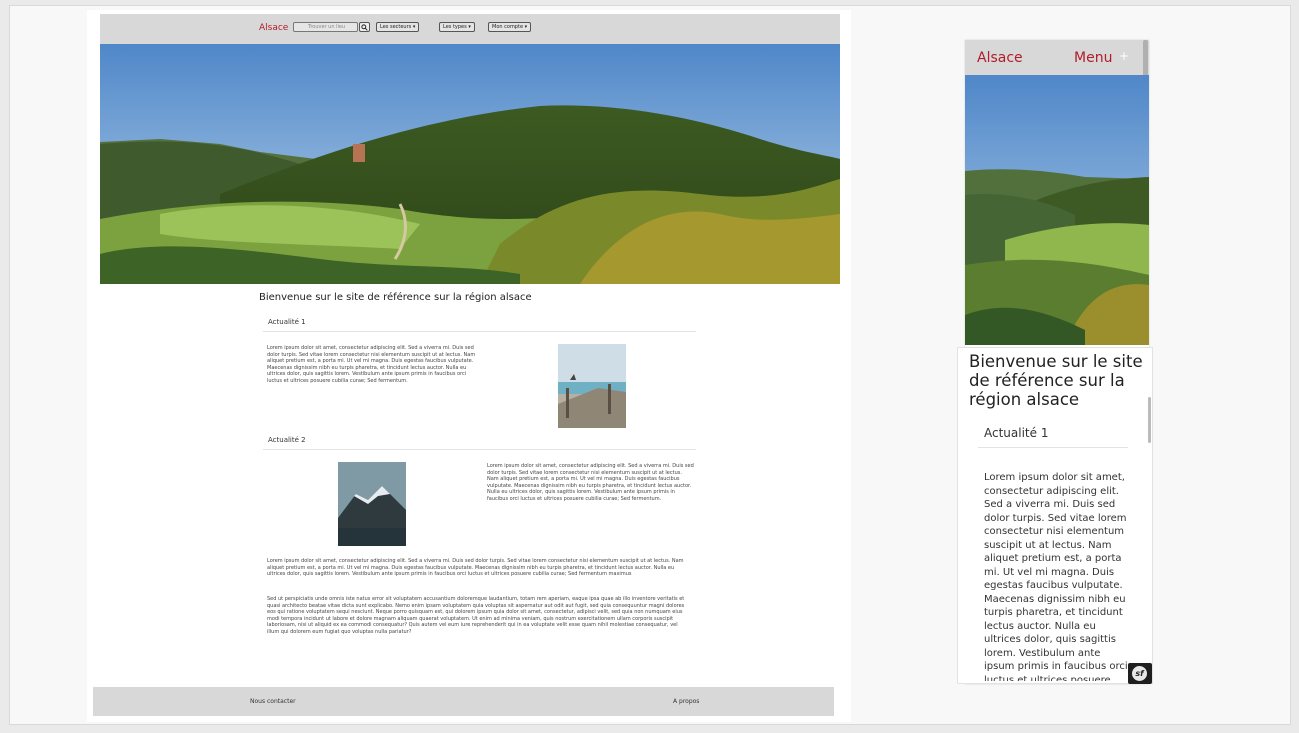  What do you see at coordinates (273, 701) in the screenshot?
I see `footer-contact-link: Nous contacter` at bounding box center [273, 701].